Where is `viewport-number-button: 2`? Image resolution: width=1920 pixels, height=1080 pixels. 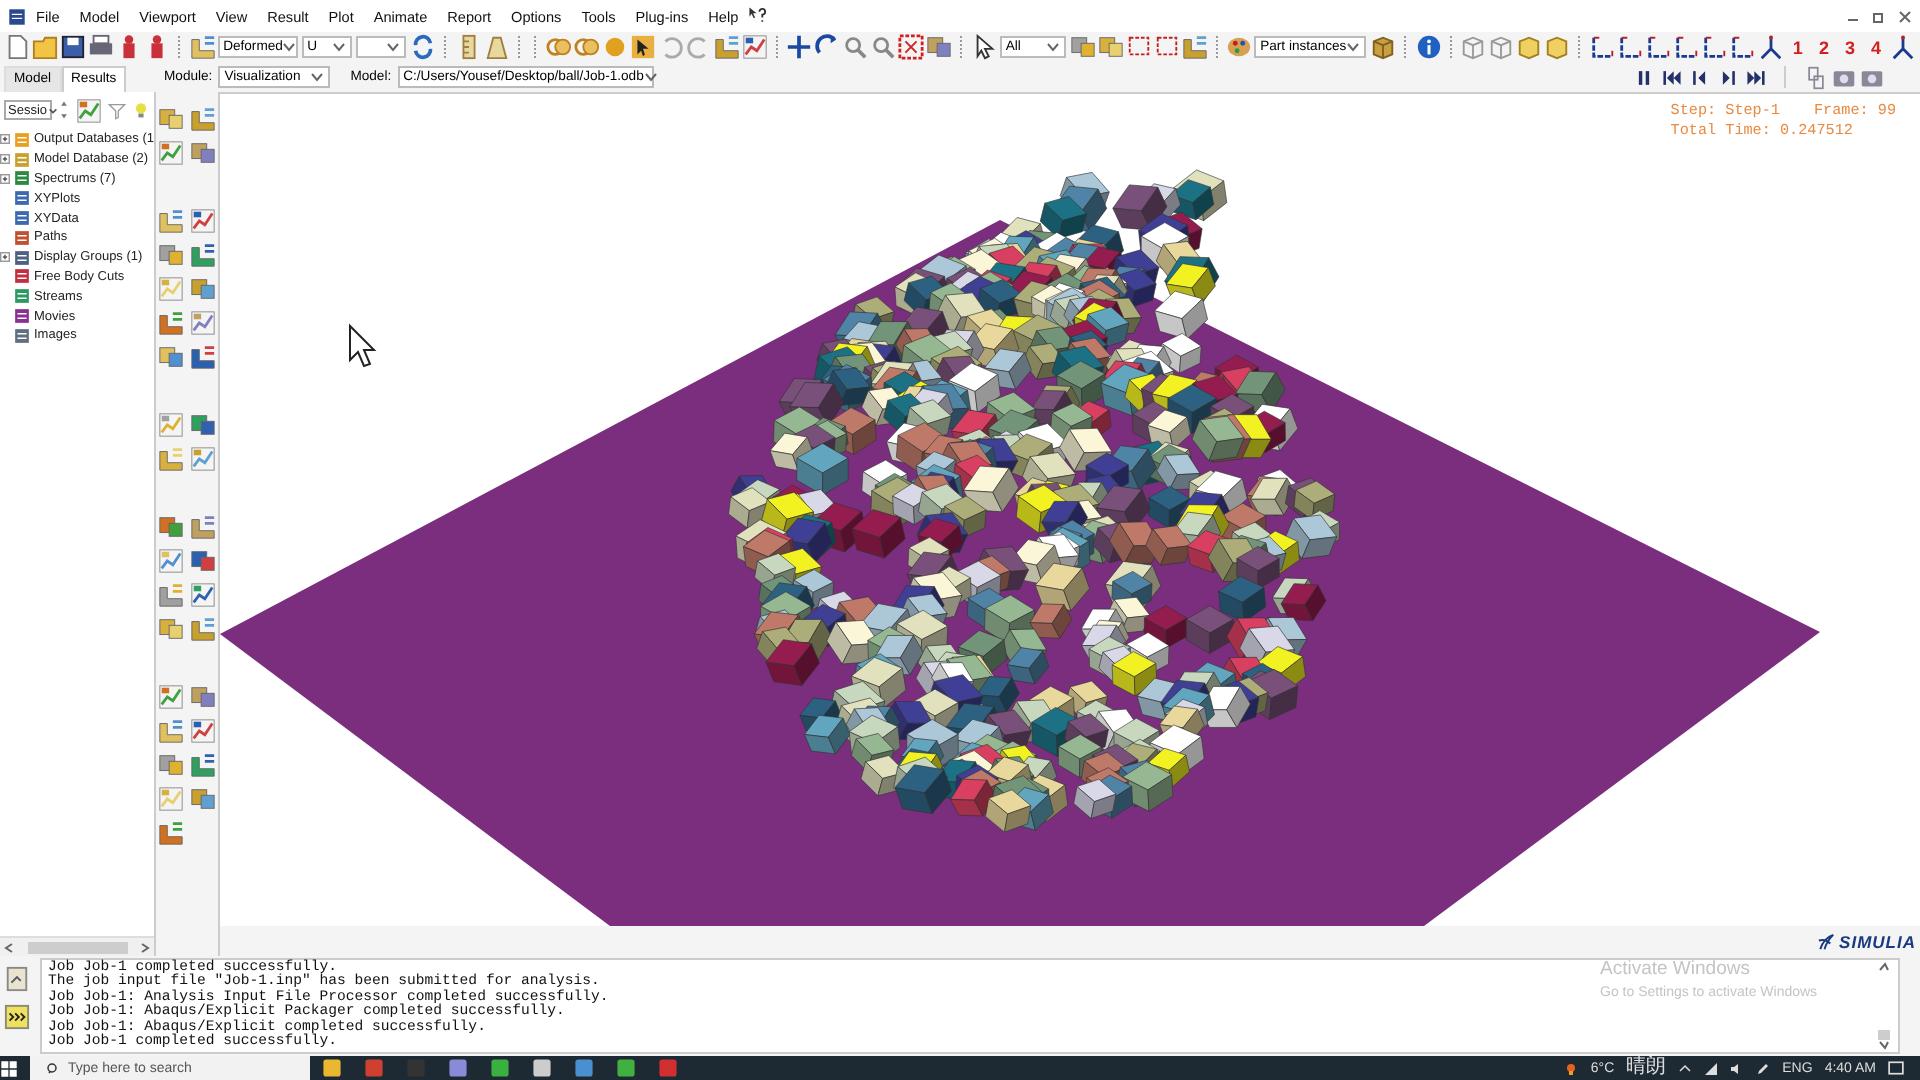 viewport-number-button: 2 is located at coordinates (1823, 47).